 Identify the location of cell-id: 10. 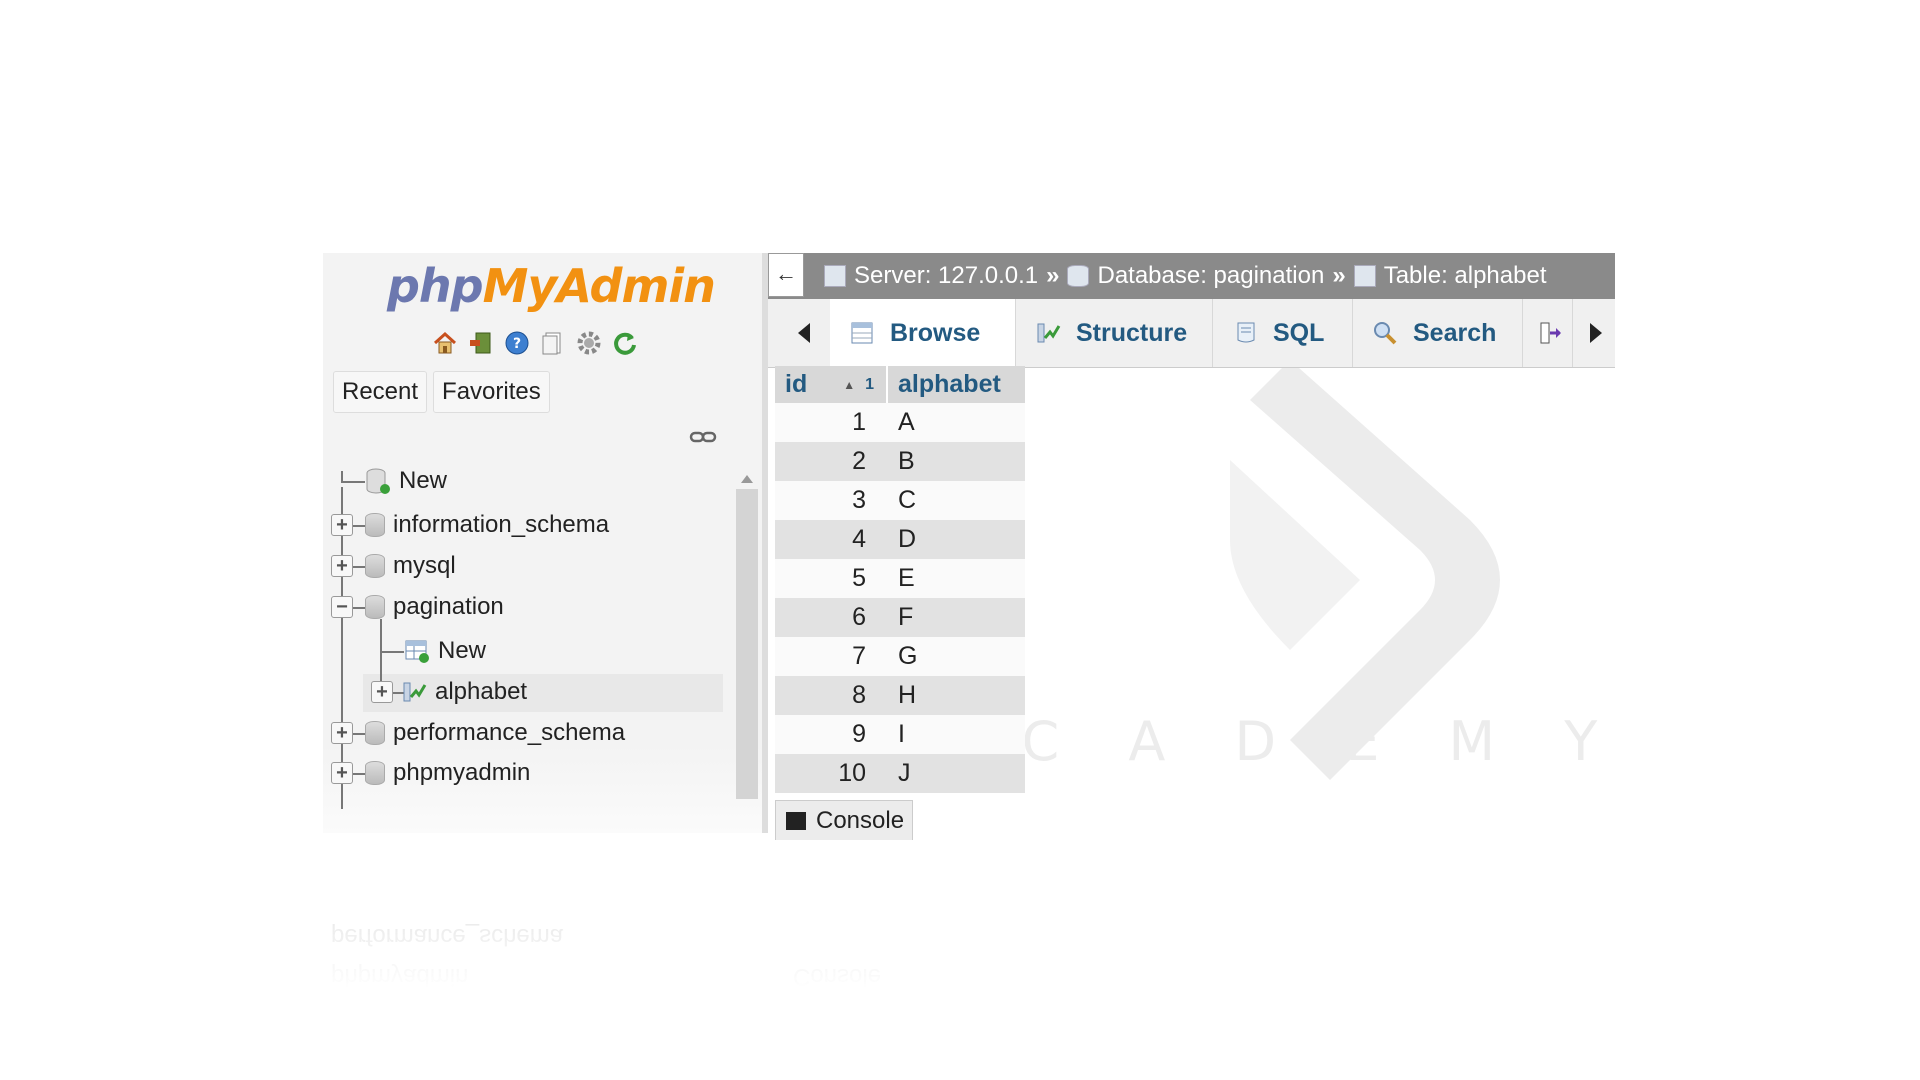
(831, 773).